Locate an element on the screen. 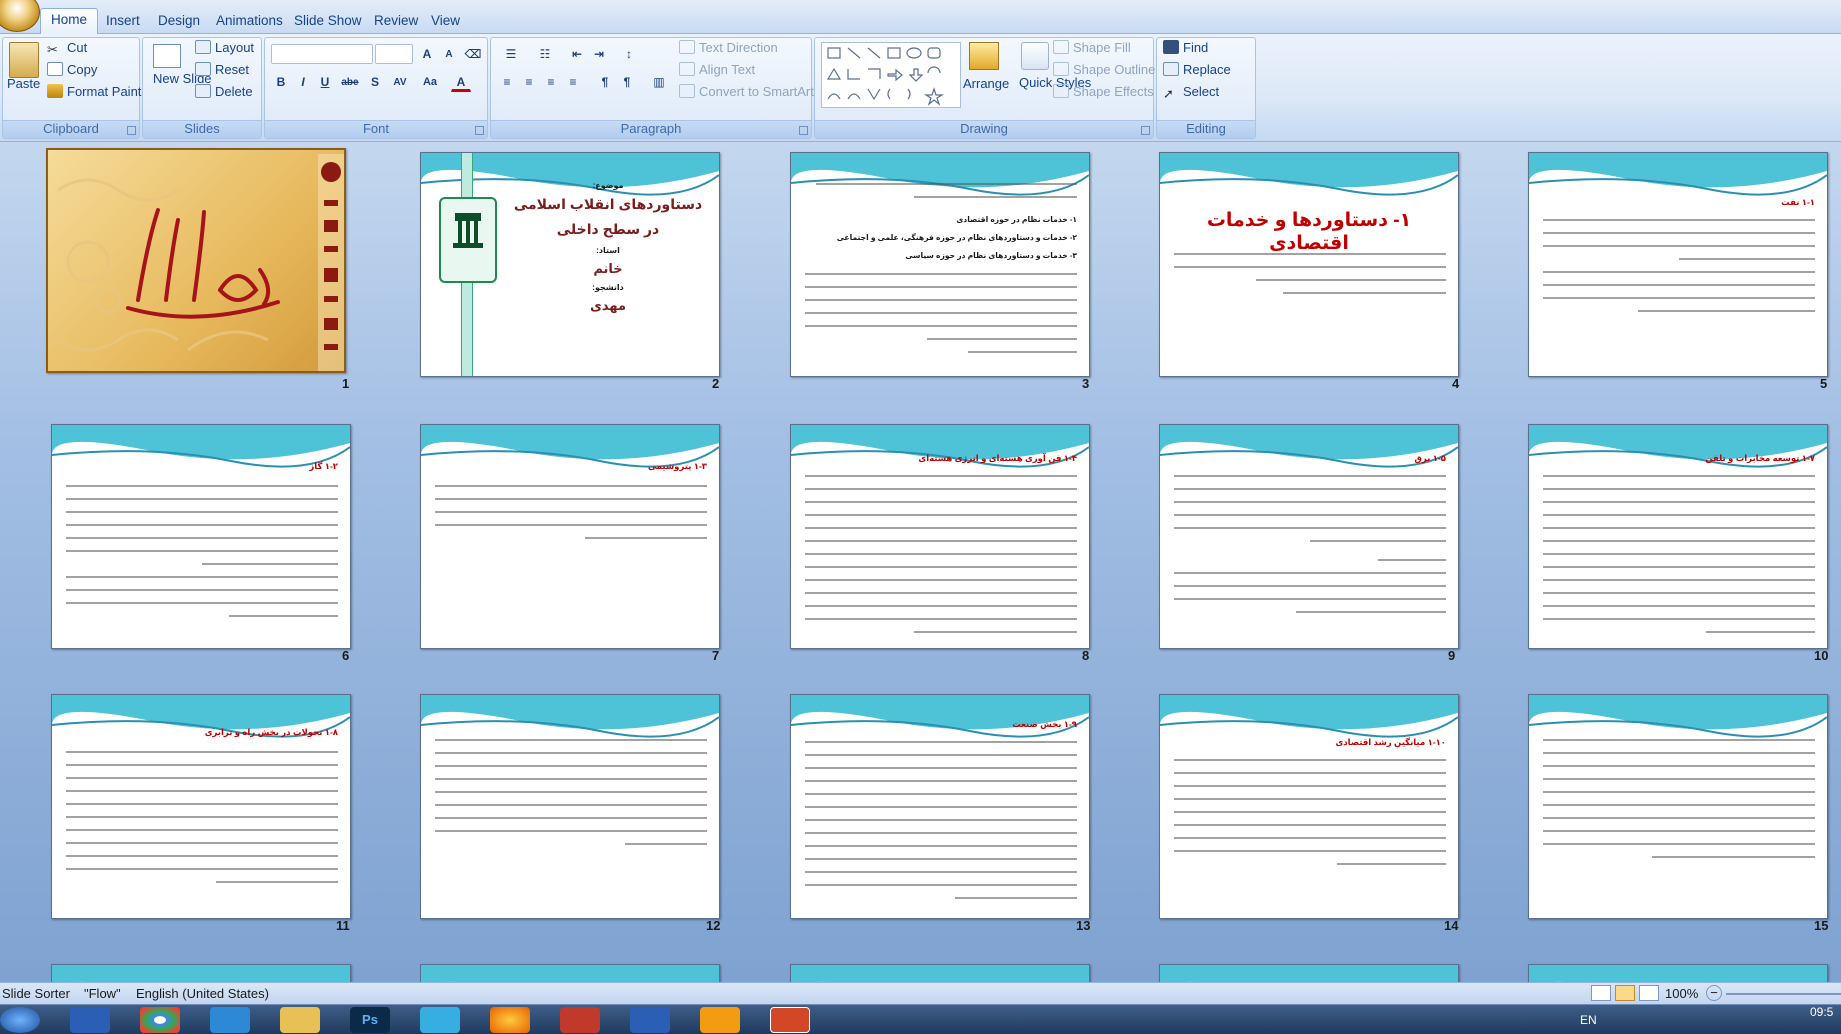 The height and width of the screenshot is (1034, 1841). columns-icon: ▥ is located at coordinates (659, 82).